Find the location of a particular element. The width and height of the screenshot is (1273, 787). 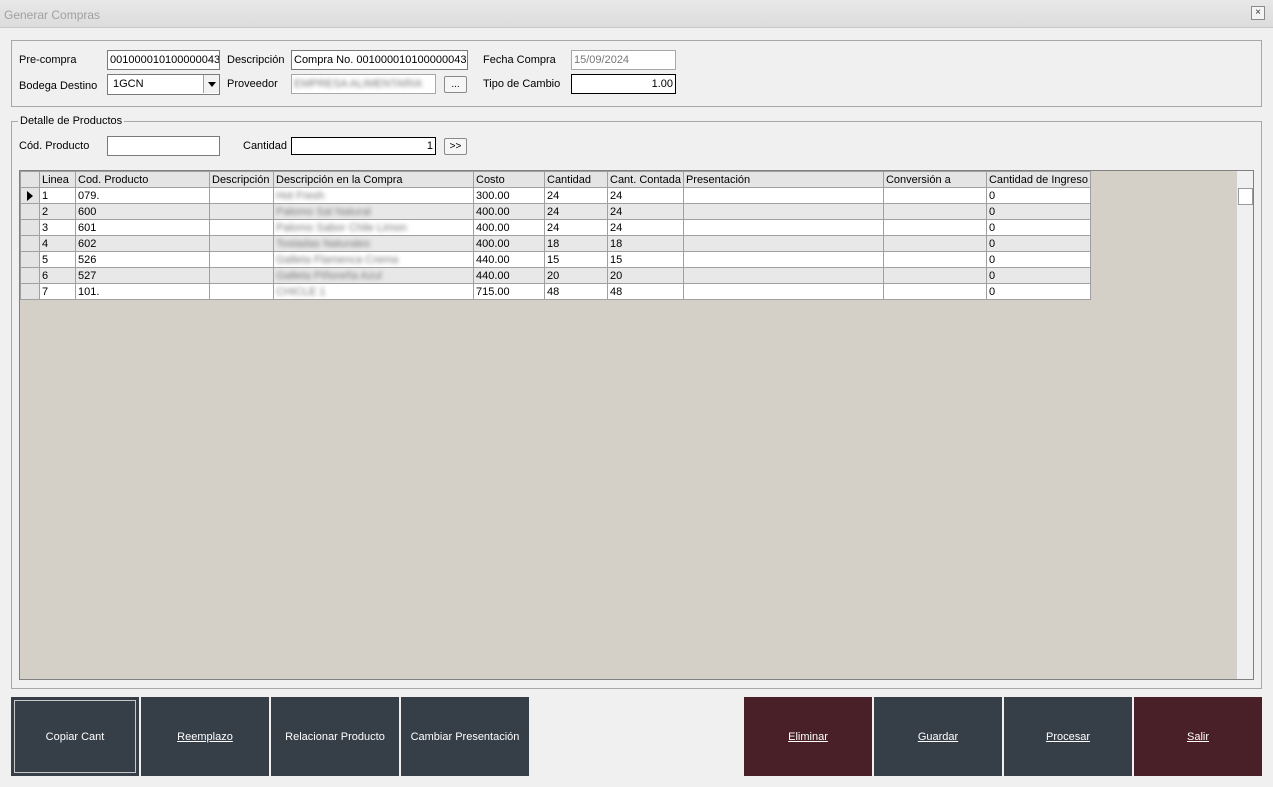

cell-costo: 400.00 is located at coordinates (509, 243).